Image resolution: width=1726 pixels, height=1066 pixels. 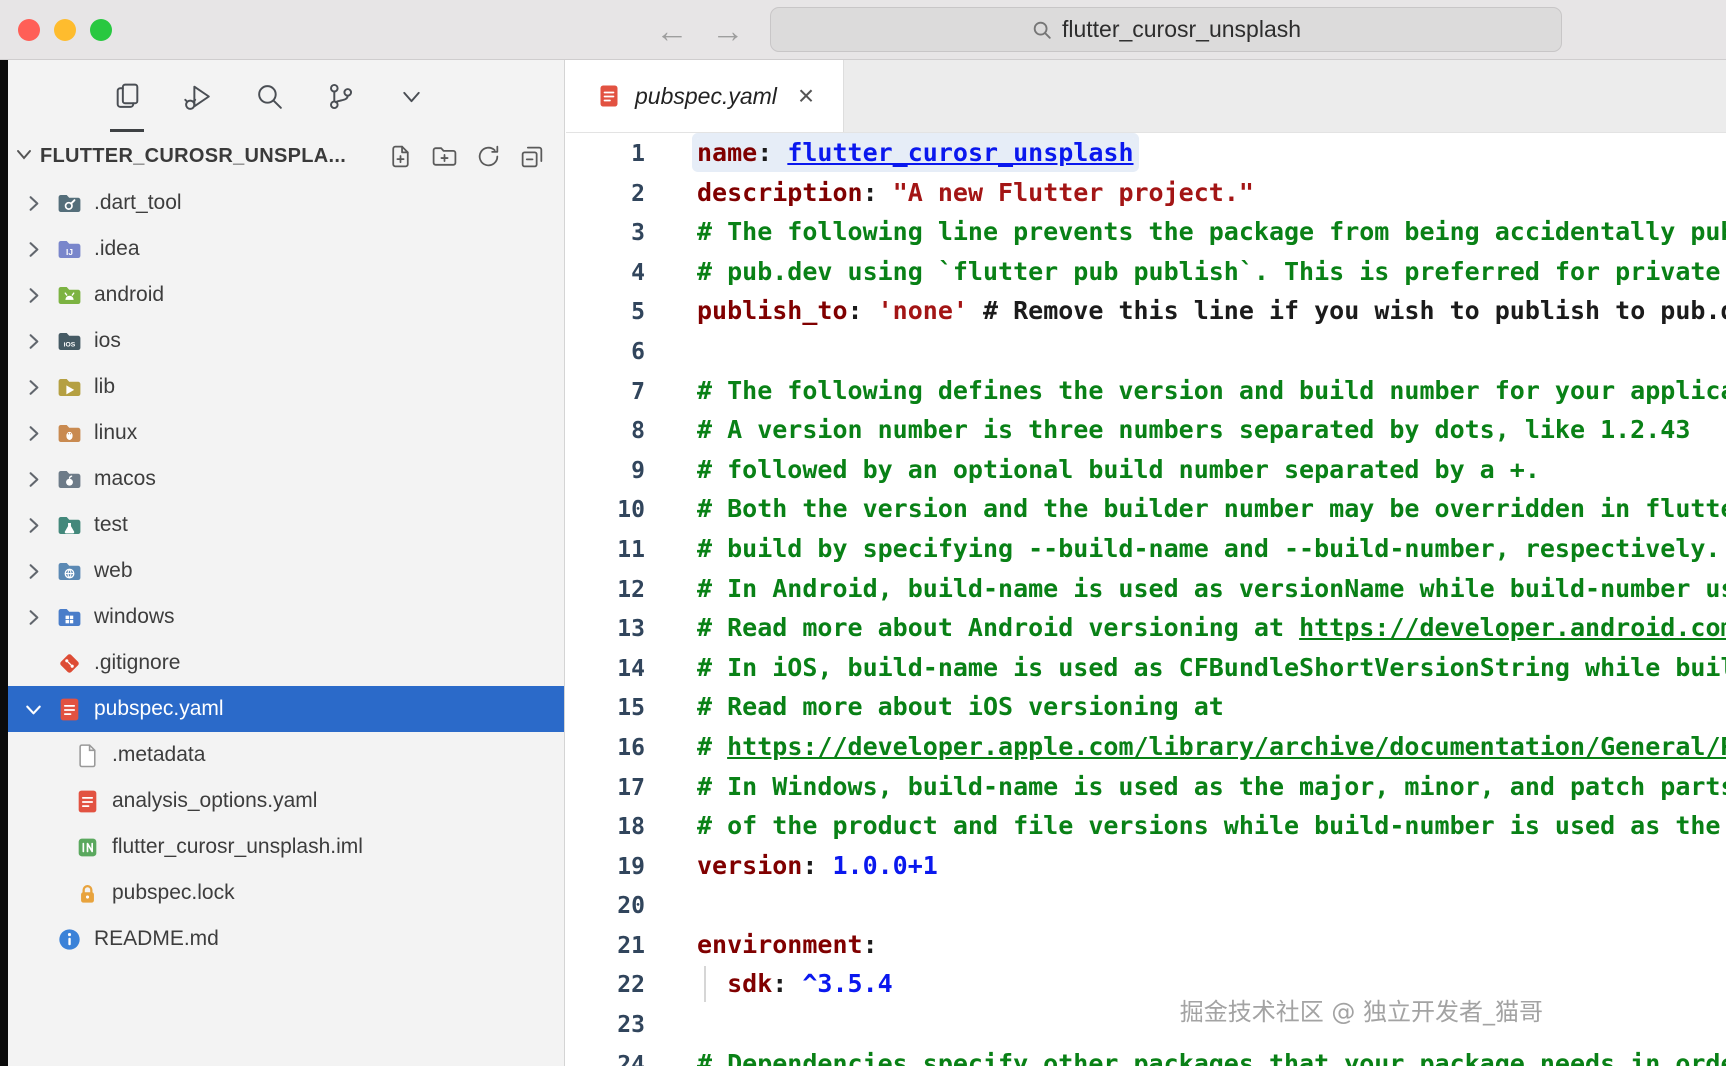 What do you see at coordinates (1166, 29) in the screenshot?
I see `titlebar-search: flutter_curosr_unsplash` at bounding box center [1166, 29].